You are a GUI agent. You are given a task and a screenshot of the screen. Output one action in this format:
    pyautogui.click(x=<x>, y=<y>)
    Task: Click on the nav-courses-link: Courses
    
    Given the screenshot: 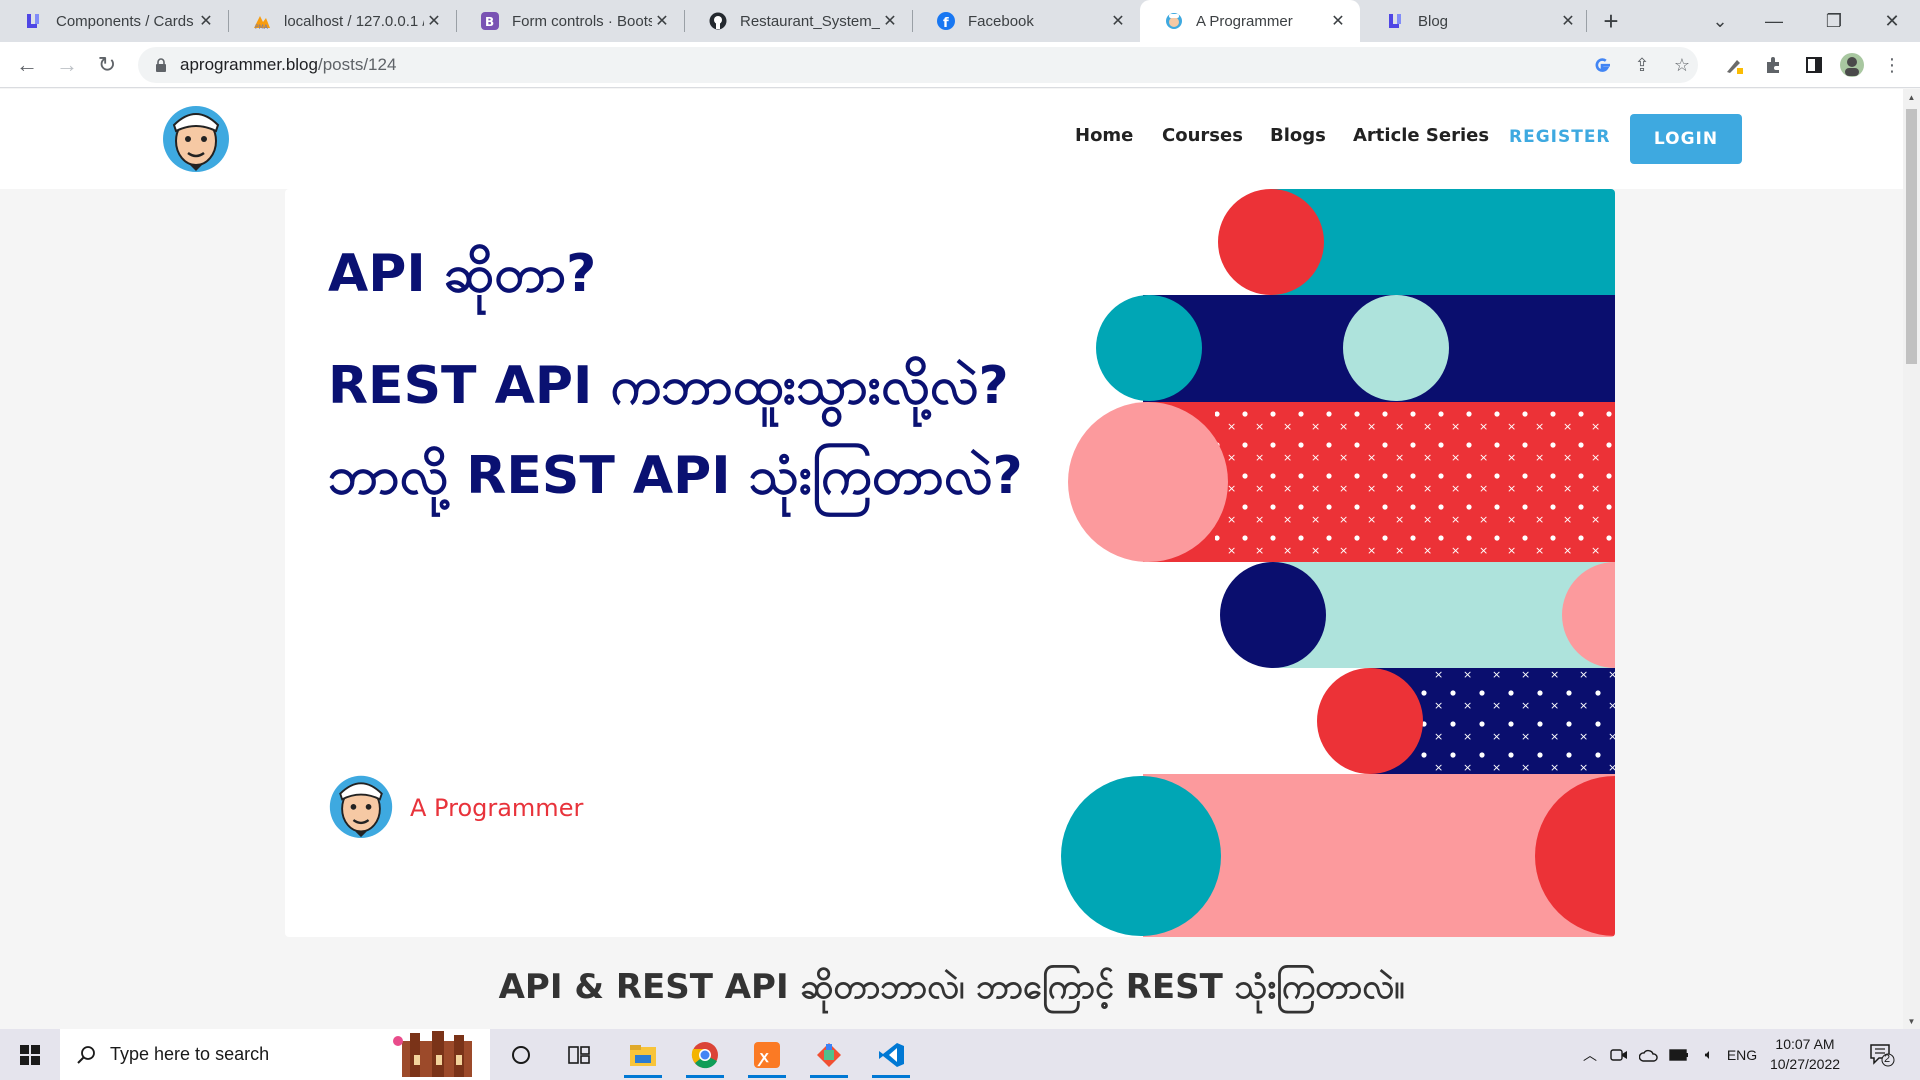 What is the action you would take?
    pyautogui.click(x=1202, y=135)
    